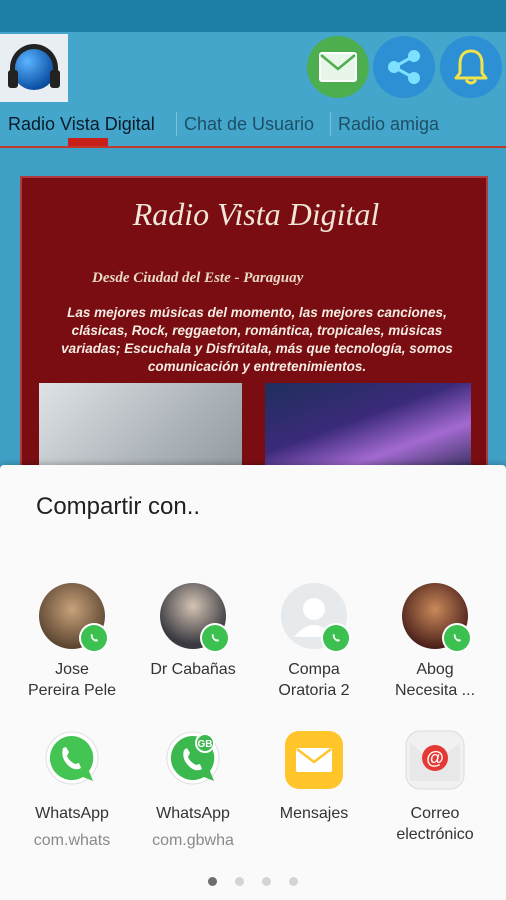 The width and height of the screenshot is (506, 900). I want to click on share-icon, so click(404, 67).